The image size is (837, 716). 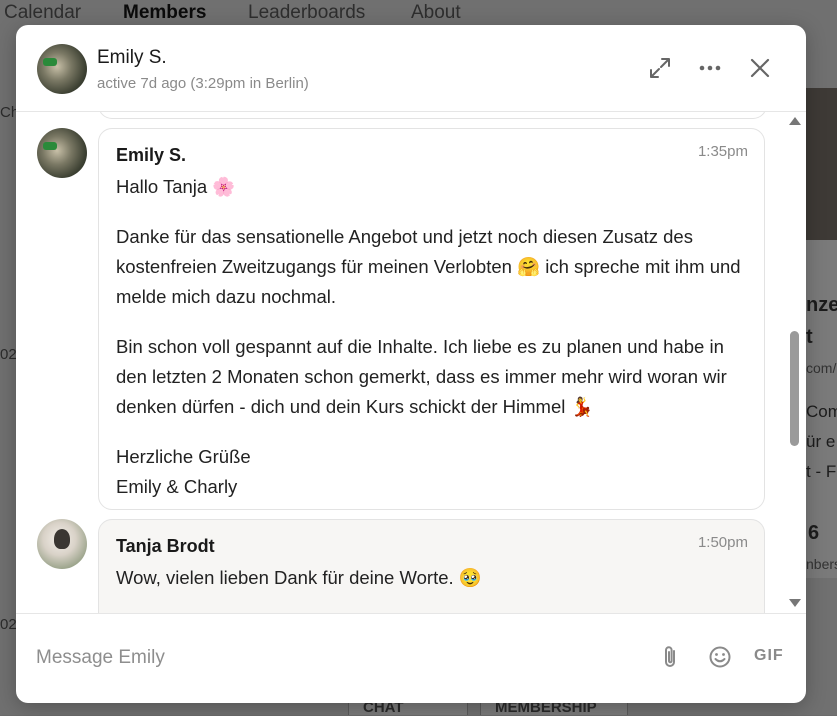 I want to click on scroll-up-arrow-icon, so click(x=795, y=121).